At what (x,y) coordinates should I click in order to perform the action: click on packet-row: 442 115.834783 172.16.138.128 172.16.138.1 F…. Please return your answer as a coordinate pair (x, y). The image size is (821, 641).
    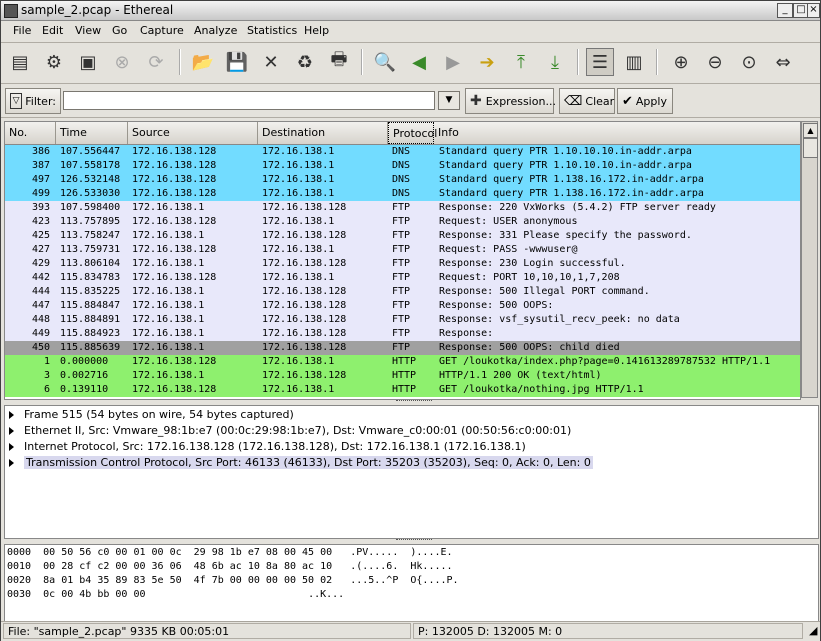
    Looking at the image, I should click on (402, 278).